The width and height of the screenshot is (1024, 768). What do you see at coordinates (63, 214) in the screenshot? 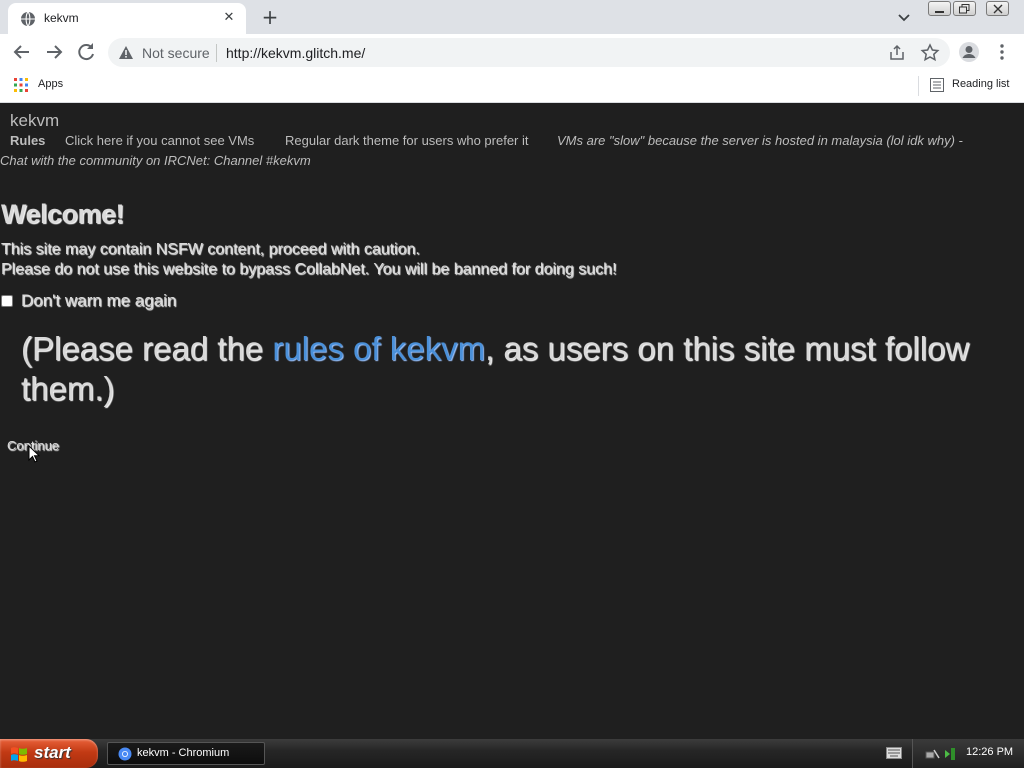
I see `welcome-heading: Welcome!` at bounding box center [63, 214].